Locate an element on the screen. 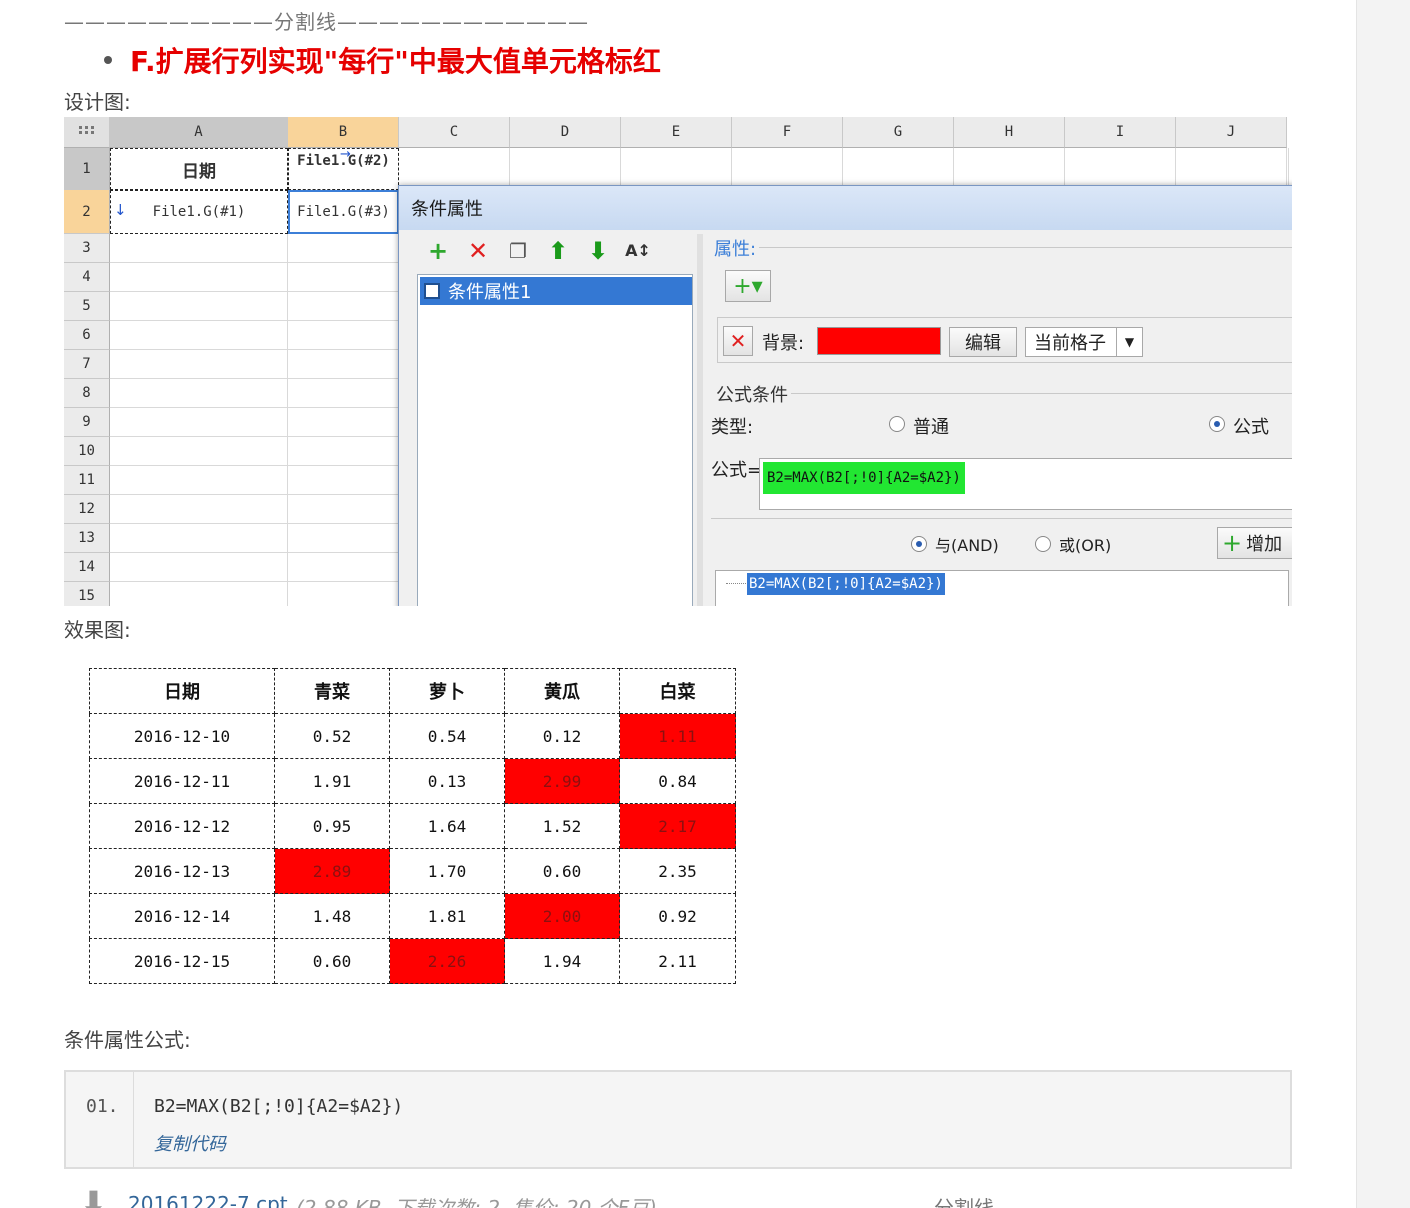 The width and height of the screenshot is (1410, 1208). col-header-j: J is located at coordinates (1231, 132).